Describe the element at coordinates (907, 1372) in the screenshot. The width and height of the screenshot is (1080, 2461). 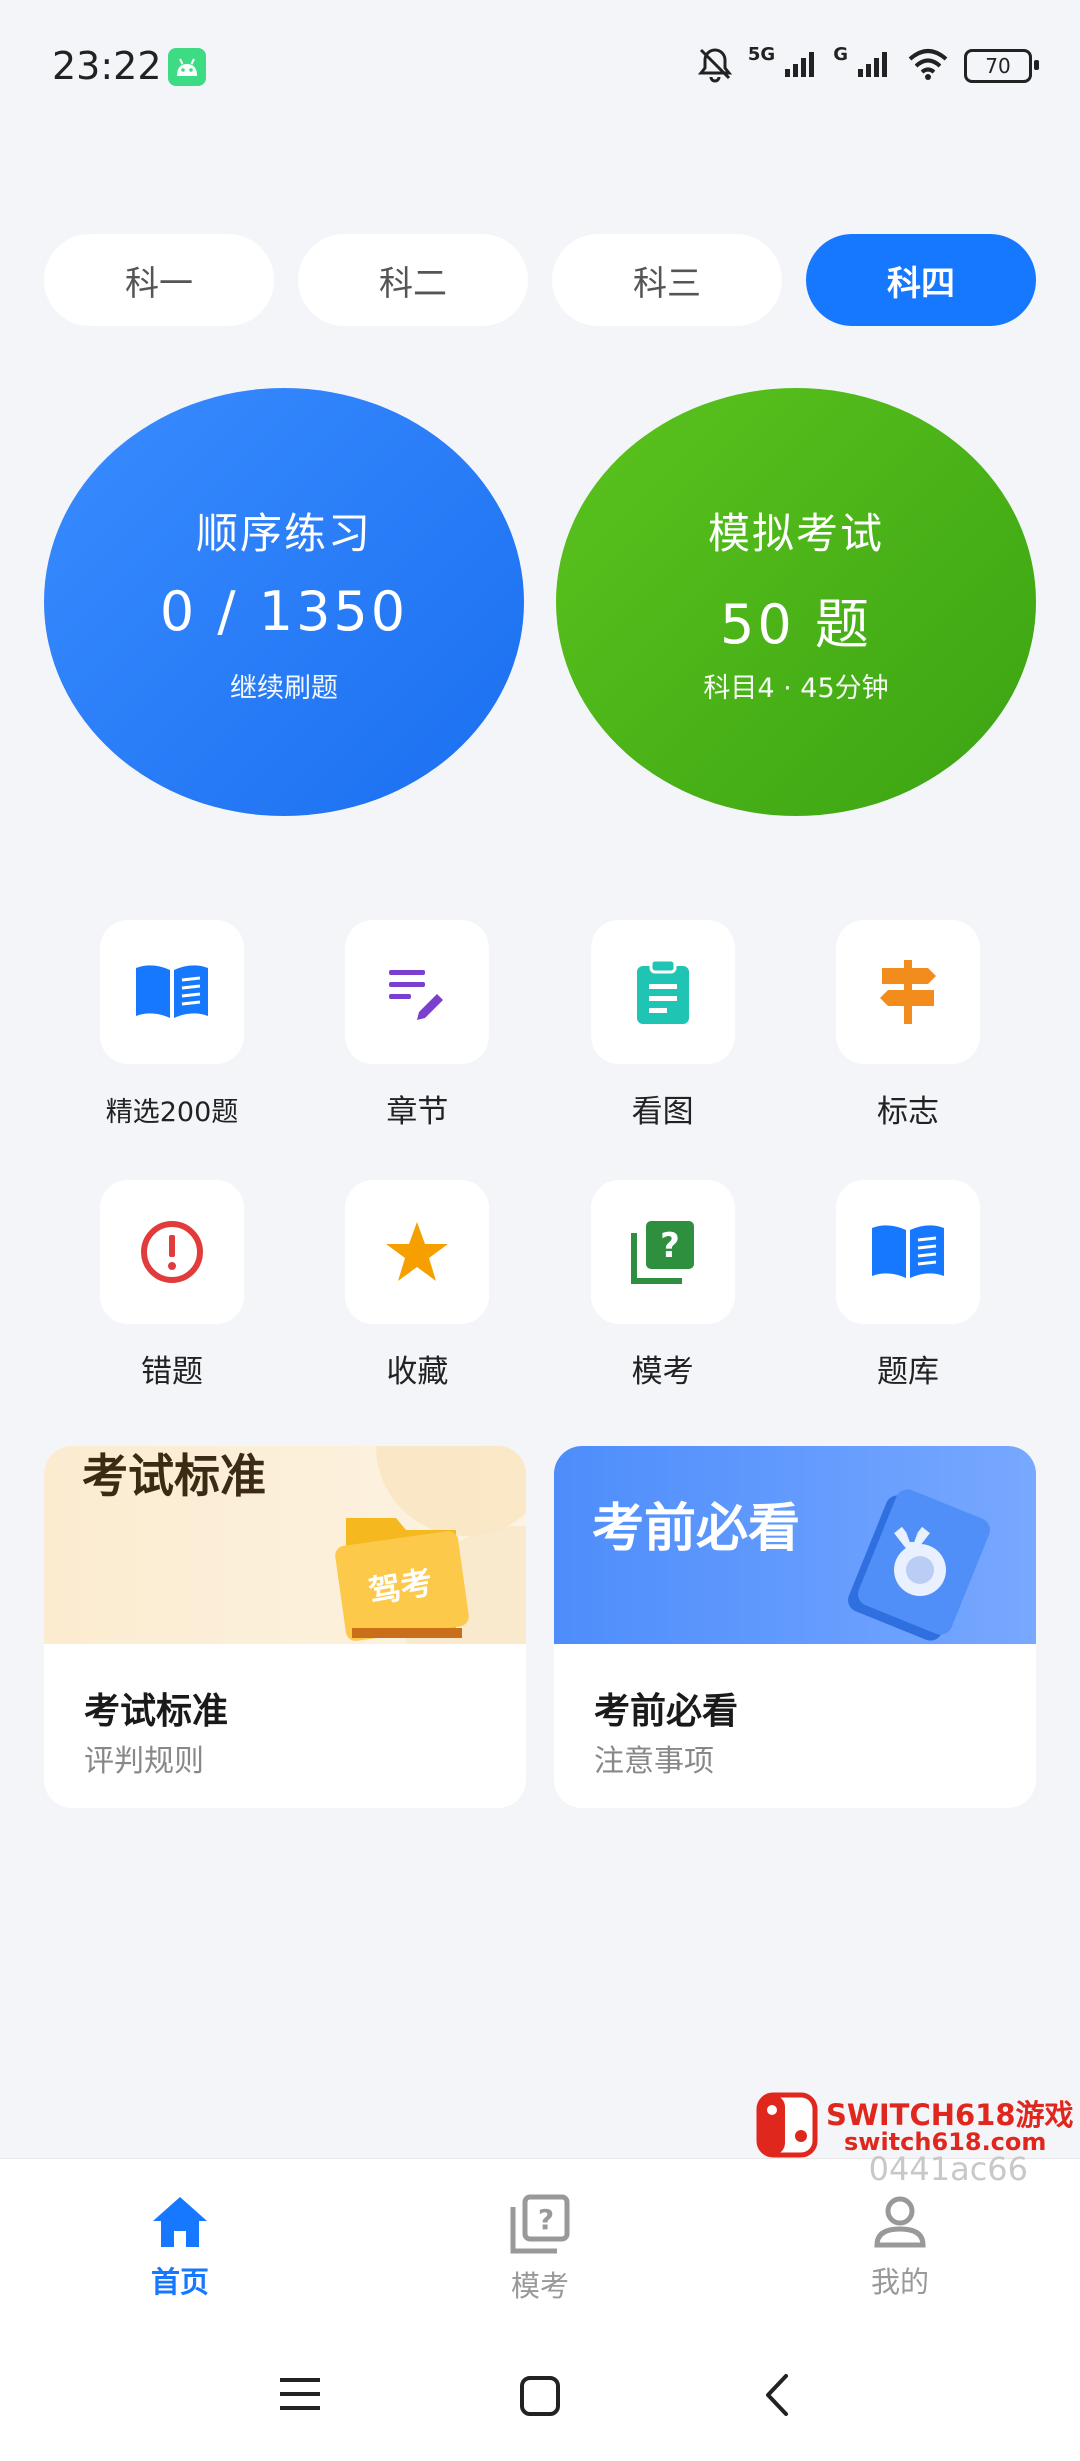
I see `grid-label: 题库` at that location.